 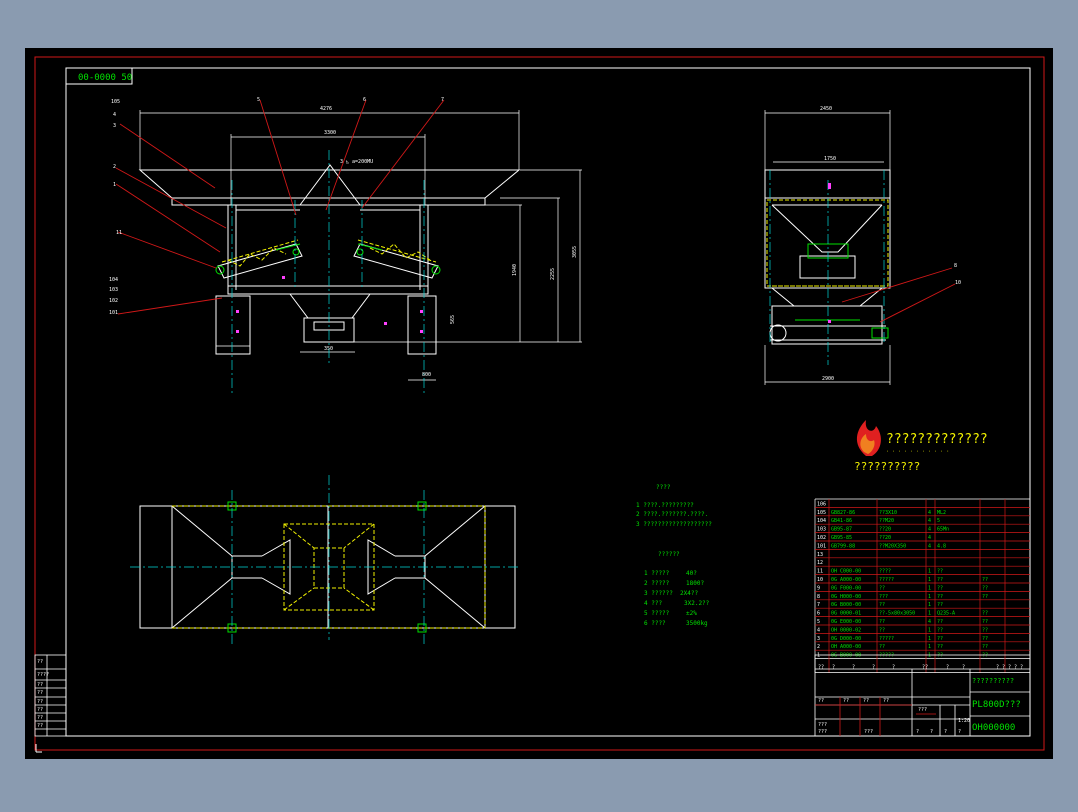 What do you see at coordinates (821, 538) in the screenshot?
I see `bom-cell: 102` at bounding box center [821, 538].